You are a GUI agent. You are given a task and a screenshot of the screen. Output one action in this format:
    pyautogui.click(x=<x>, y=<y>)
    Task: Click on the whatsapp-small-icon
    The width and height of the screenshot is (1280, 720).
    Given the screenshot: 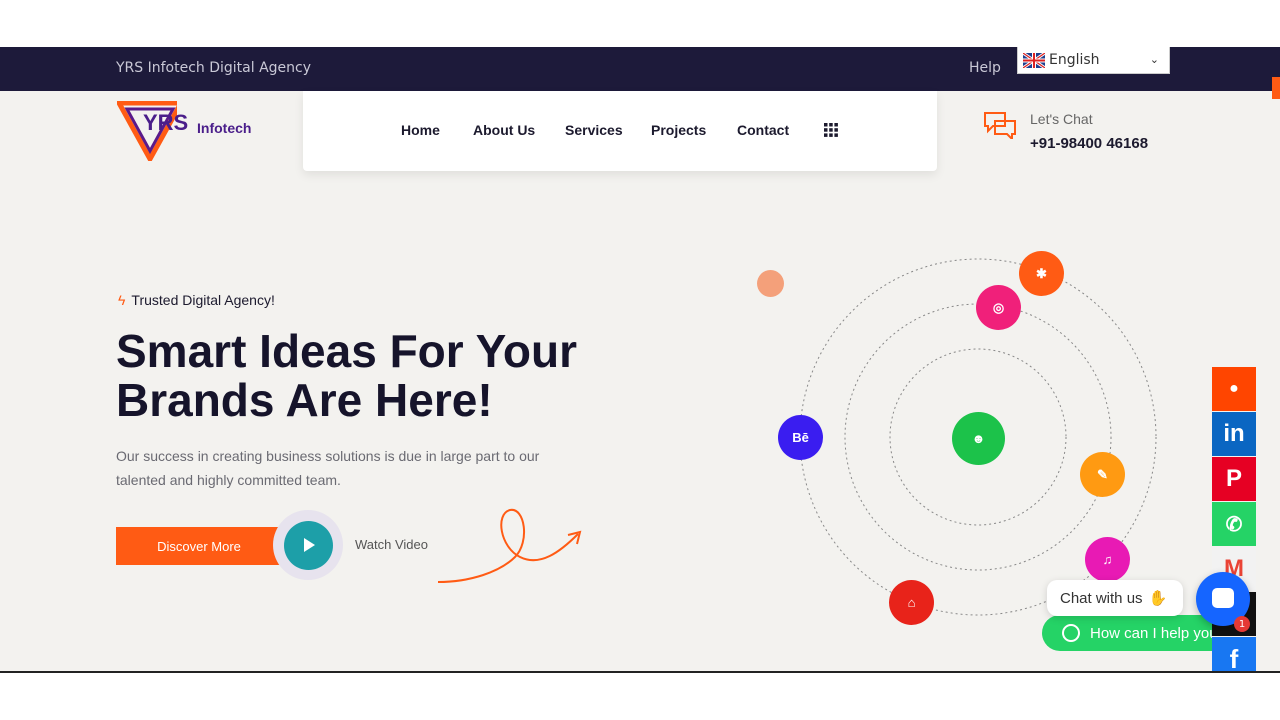 What is the action you would take?
    pyautogui.click(x=1071, y=633)
    